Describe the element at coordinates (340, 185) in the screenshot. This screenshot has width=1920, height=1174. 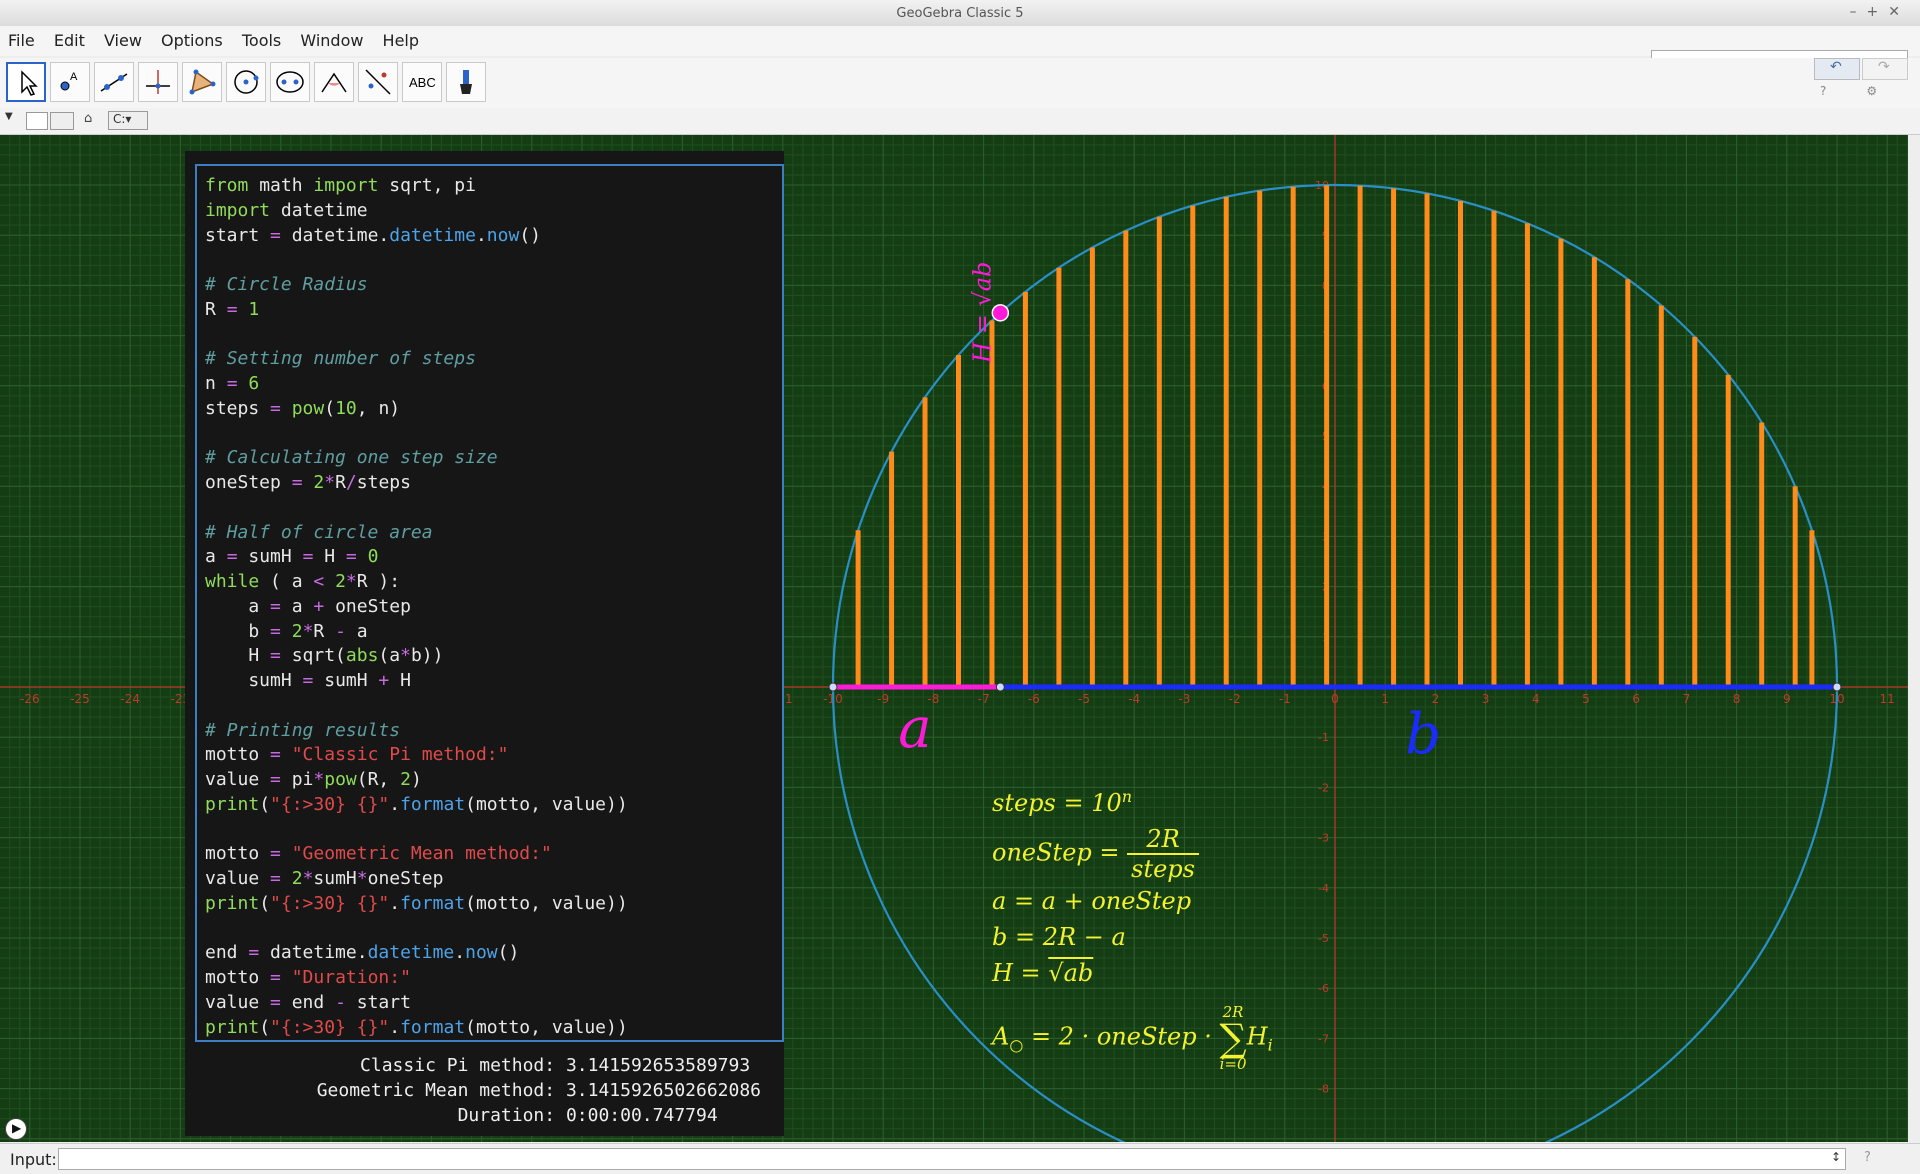
I see `code-line: from math import sqrt, pi` at that location.